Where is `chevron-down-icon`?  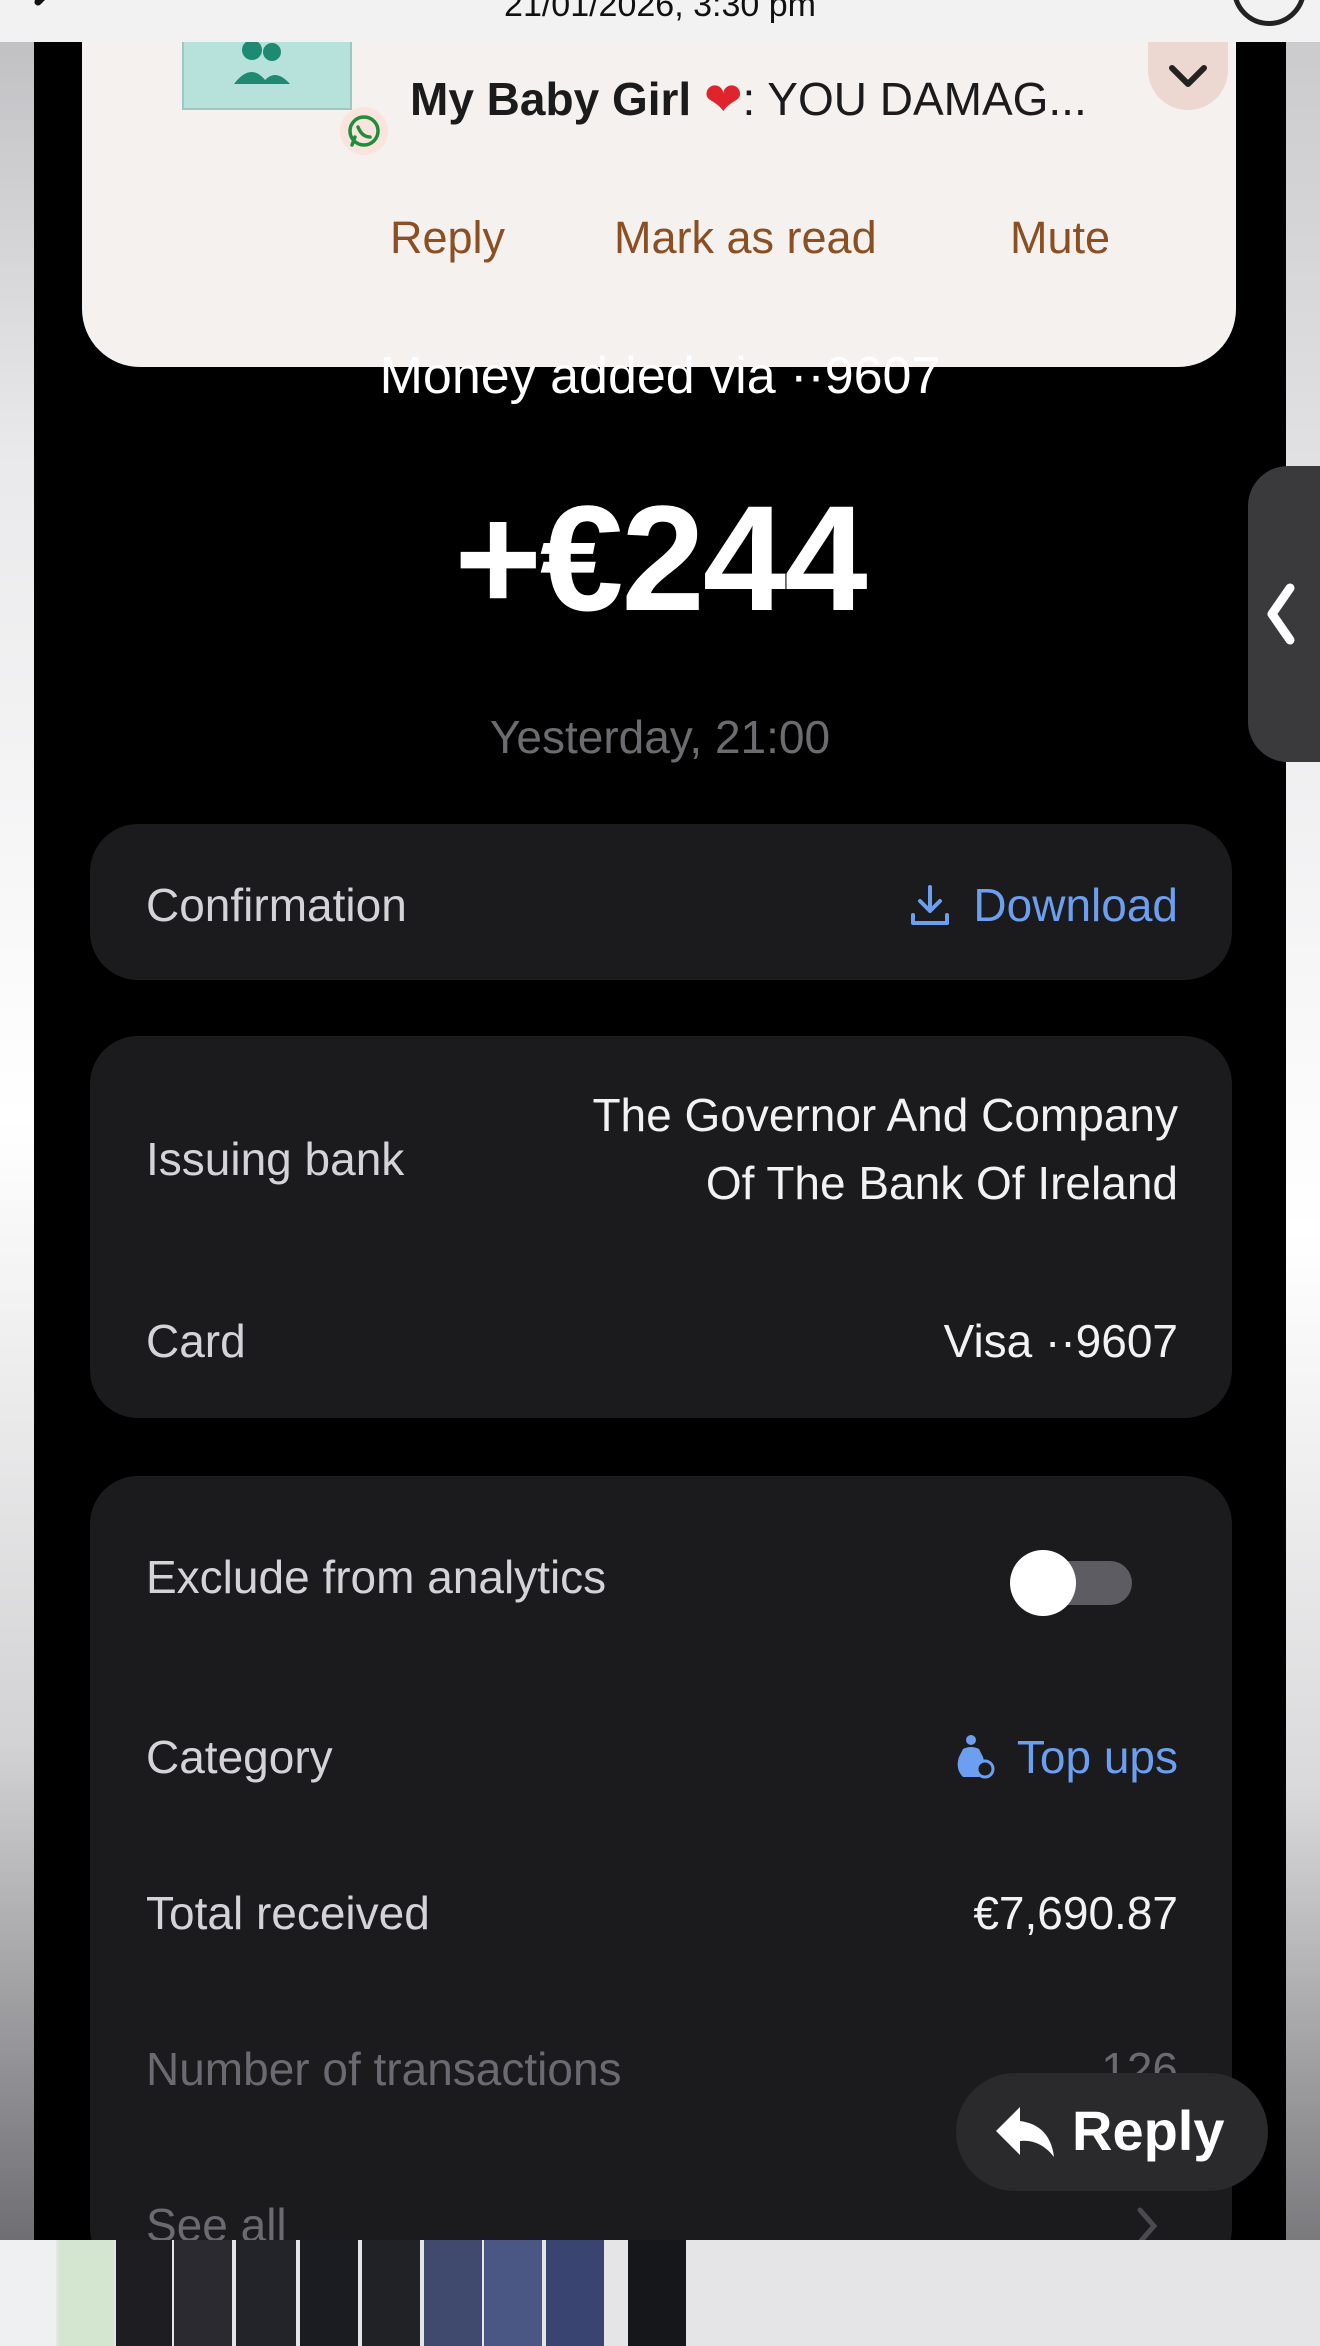
chevron-down-icon is located at coordinates (1188, 76).